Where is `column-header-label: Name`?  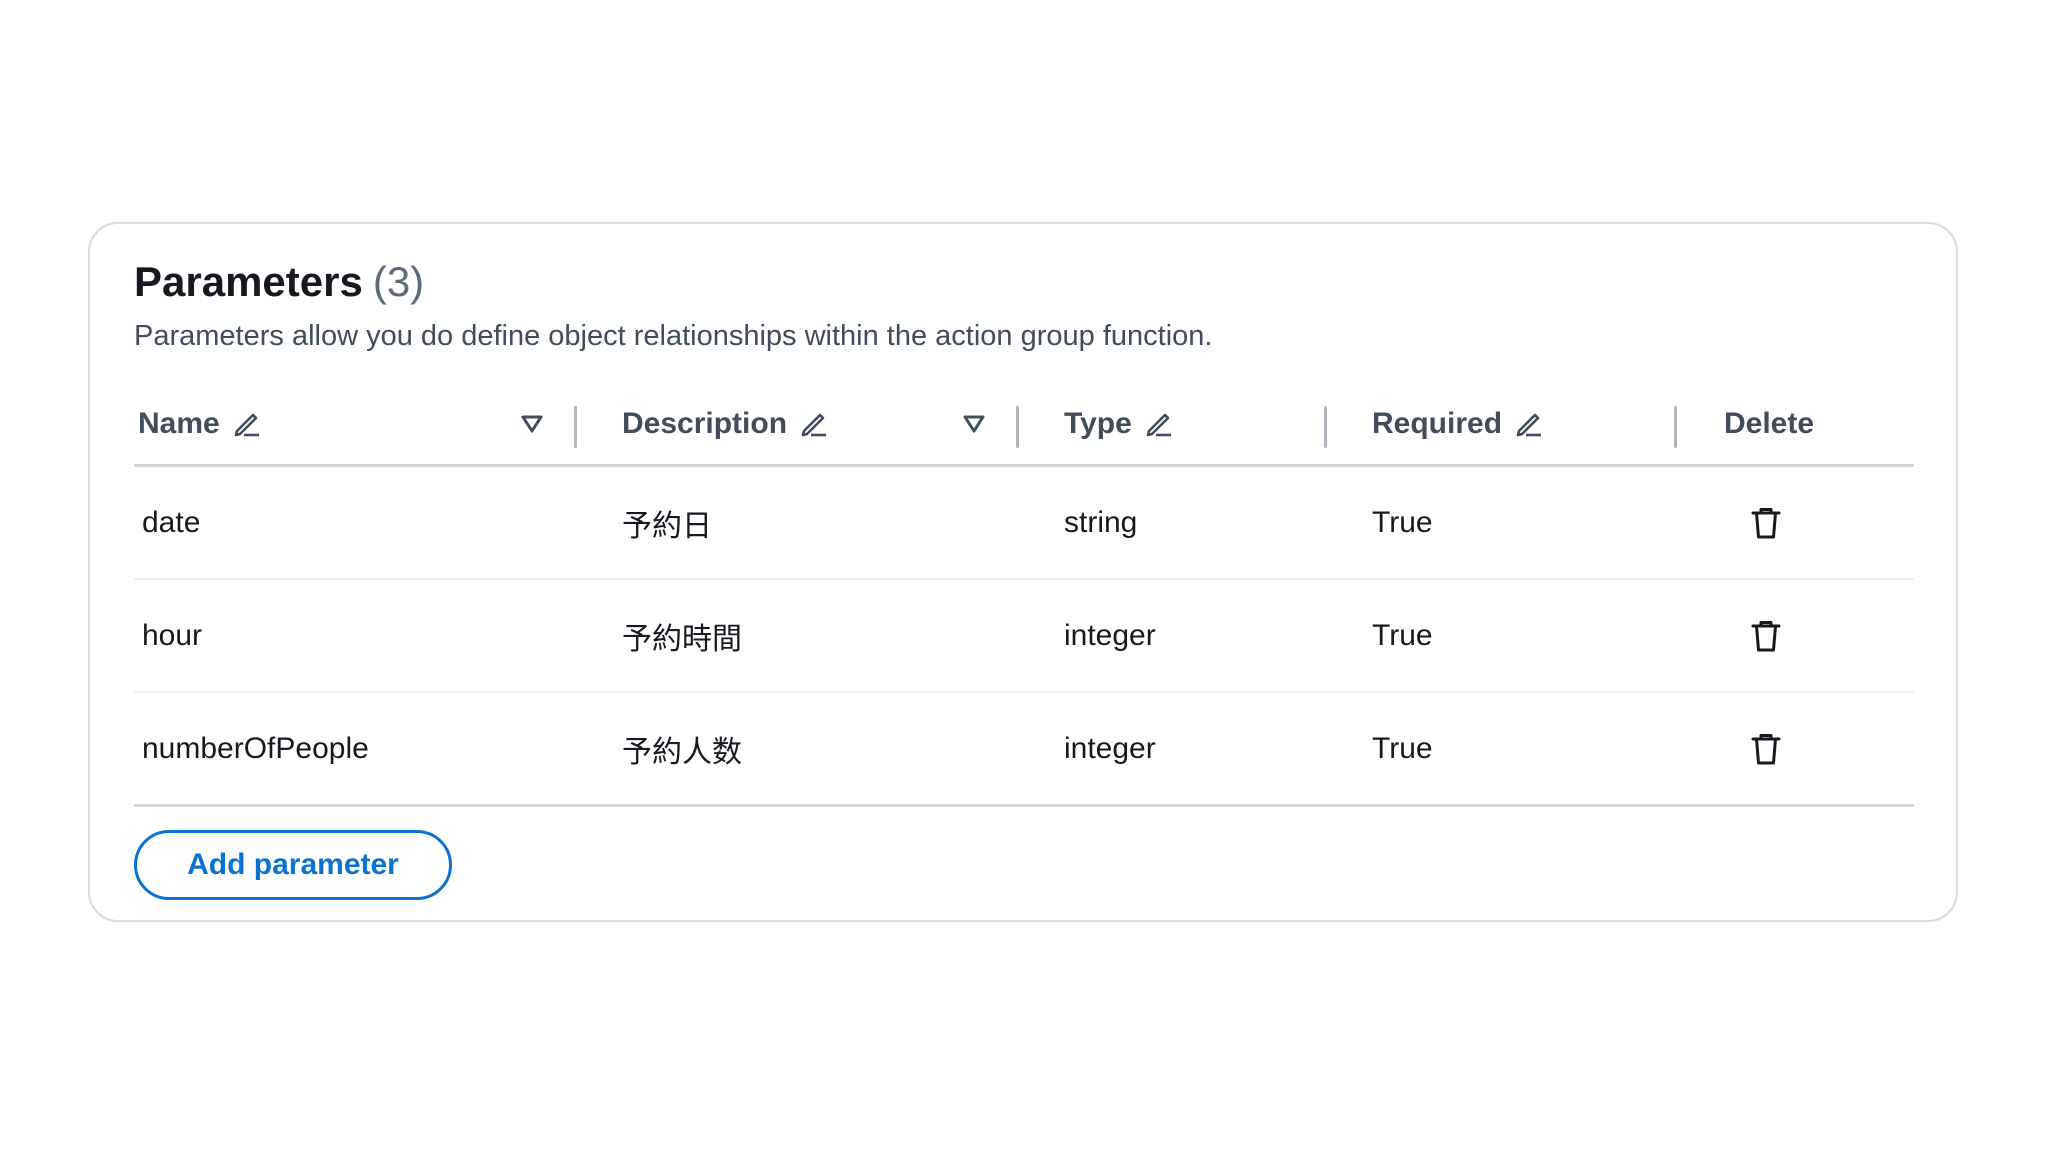 column-header-label: Name is located at coordinates (179, 423).